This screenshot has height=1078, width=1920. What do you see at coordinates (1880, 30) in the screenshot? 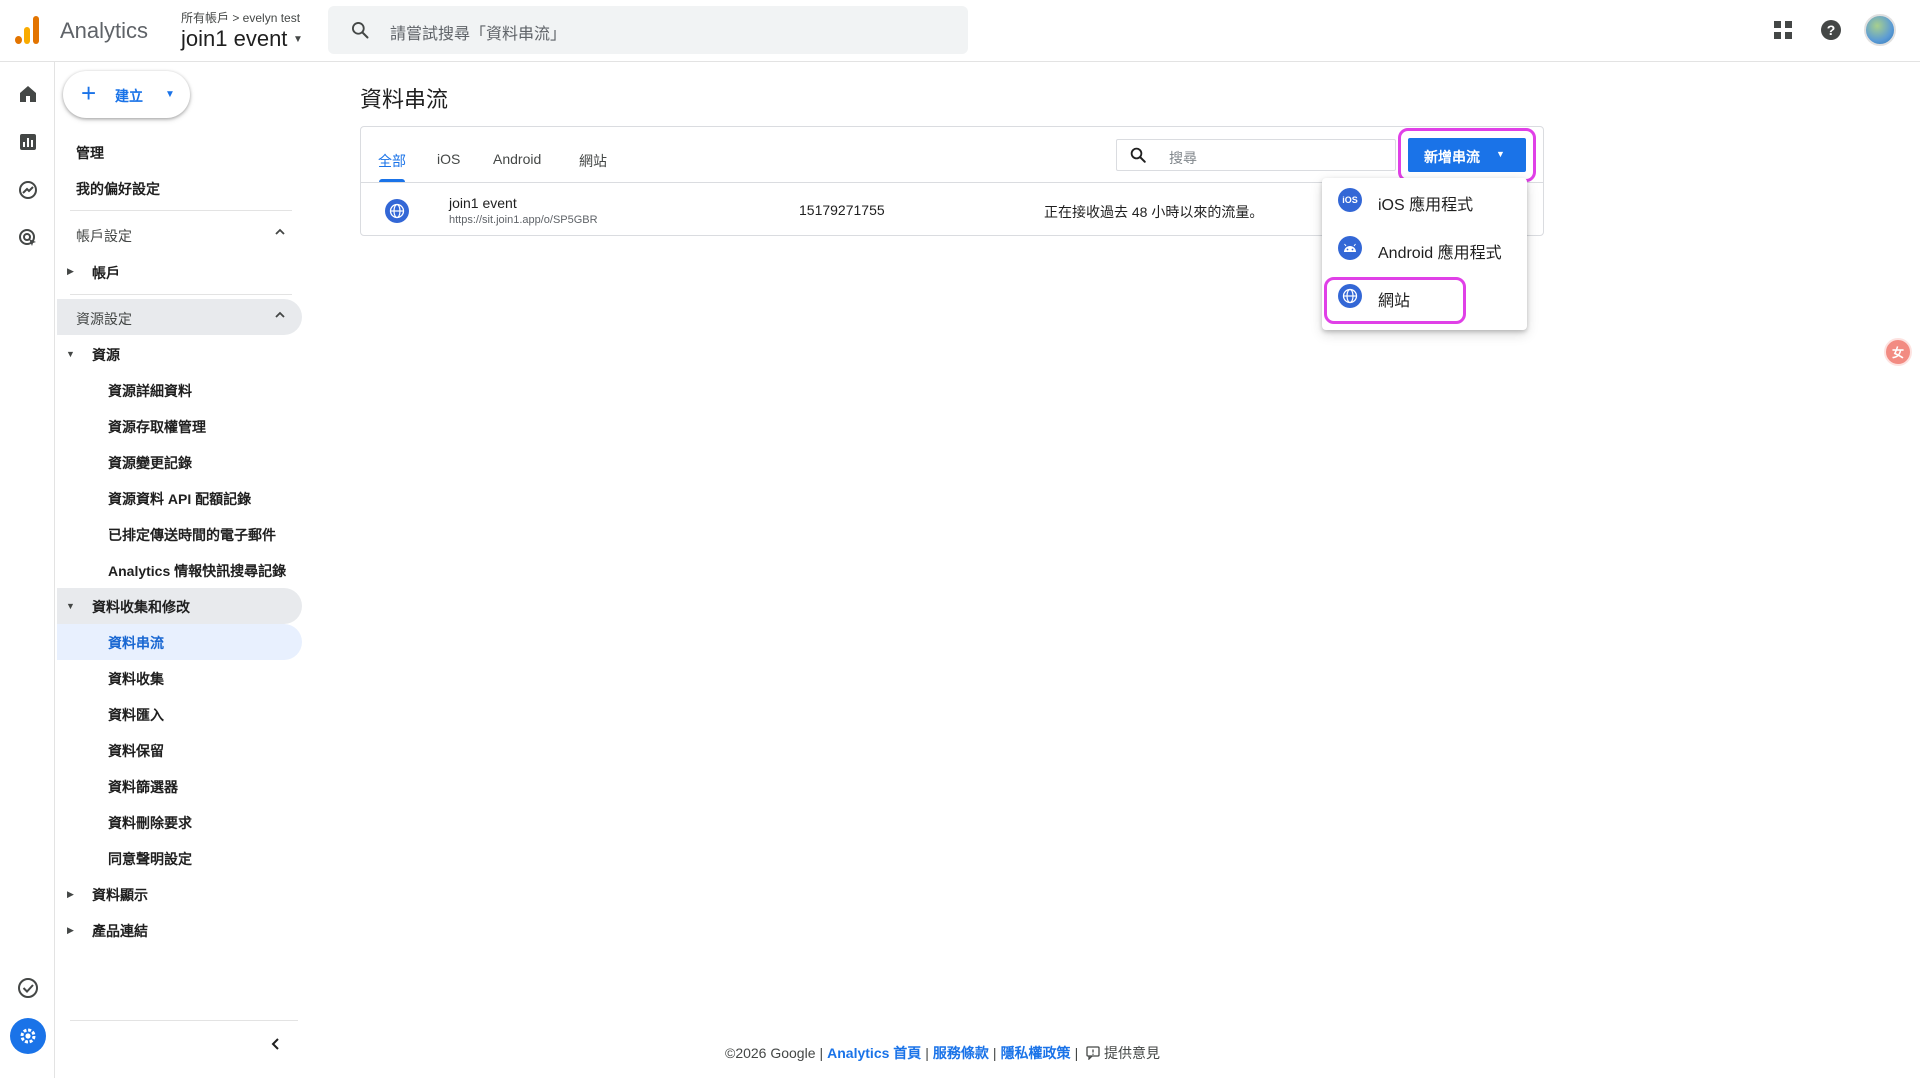
I see `avatar` at bounding box center [1880, 30].